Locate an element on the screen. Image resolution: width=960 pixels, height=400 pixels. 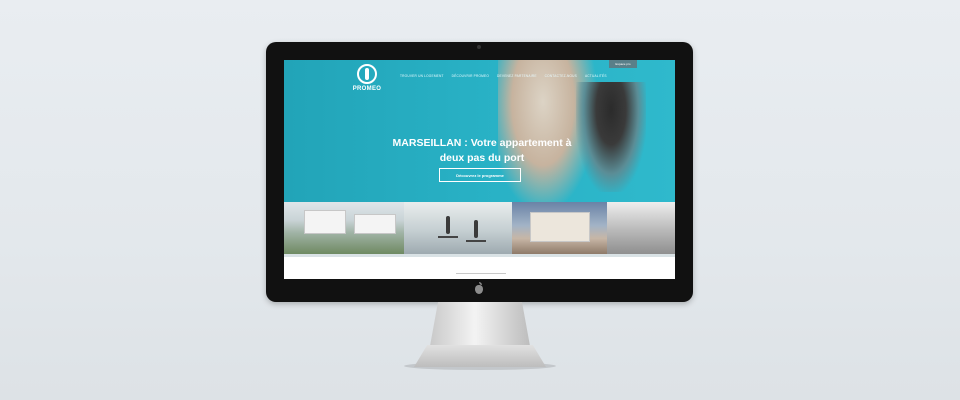
gallery-image-beach is located at coordinates (641, 228).